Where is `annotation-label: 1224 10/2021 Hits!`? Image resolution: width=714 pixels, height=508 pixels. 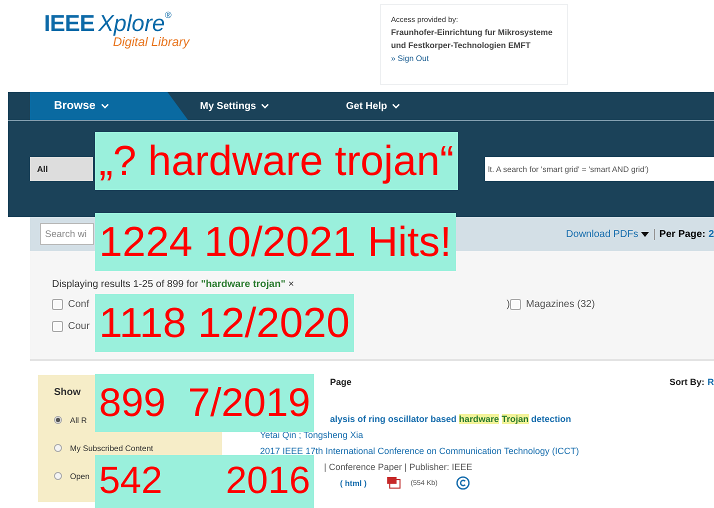
annotation-label: 1224 10/2021 Hits! is located at coordinates (275, 242).